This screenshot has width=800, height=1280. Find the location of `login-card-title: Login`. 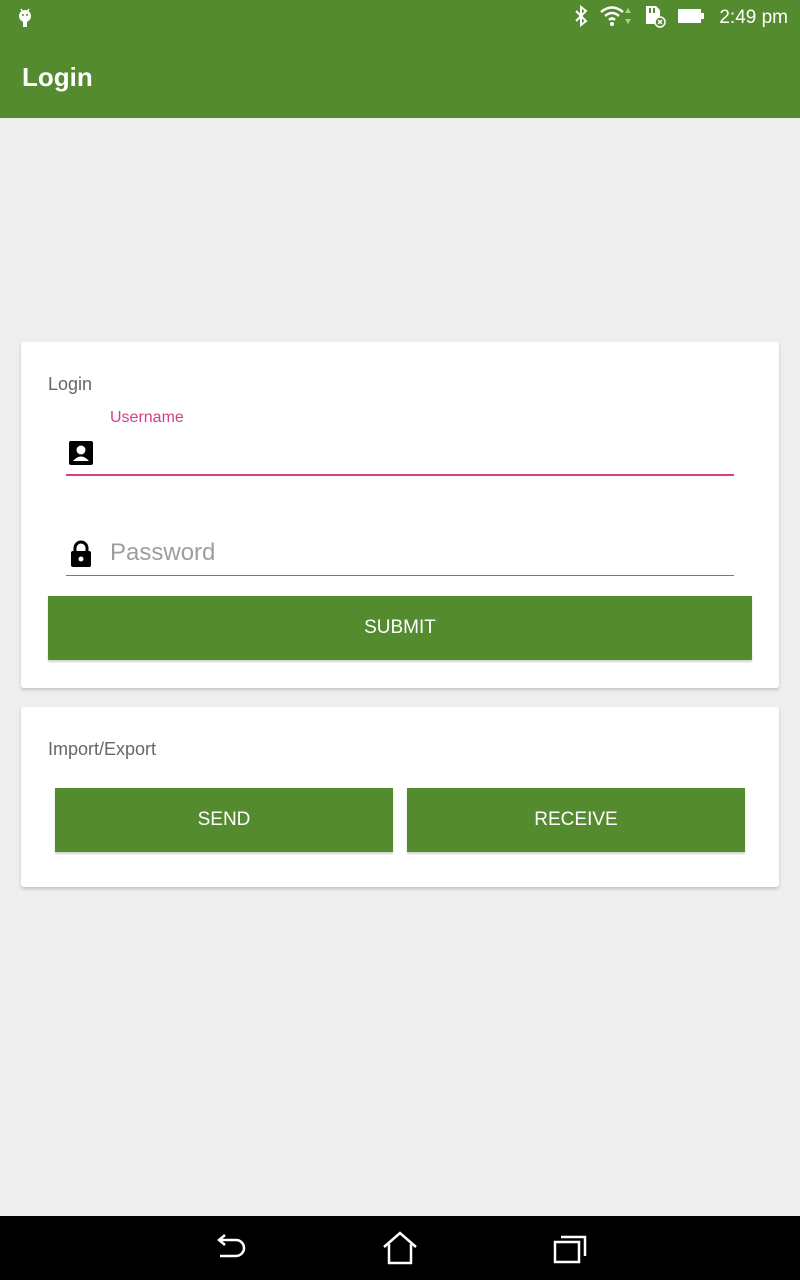

login-card-title: Login is located at coordinates (70, 384).